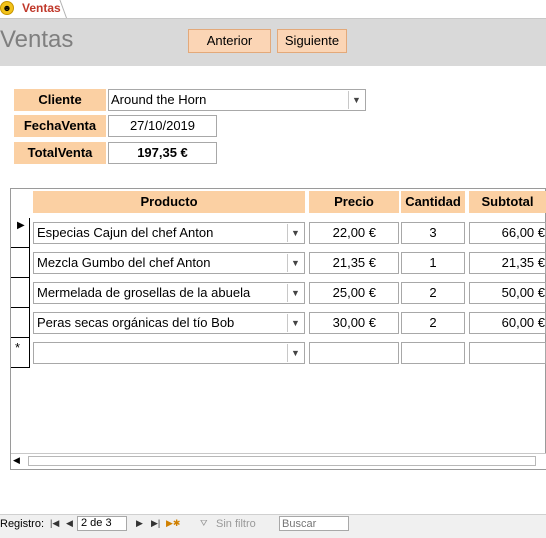  What do you see at coordinates (354, 353) in the screenshot?
I see `precio-field-new` at bounding box center [354, 353].